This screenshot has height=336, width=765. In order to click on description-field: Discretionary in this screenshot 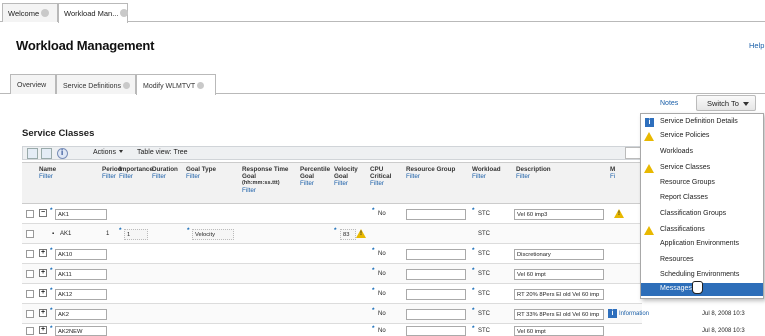, I will do `click(559, 254)`.